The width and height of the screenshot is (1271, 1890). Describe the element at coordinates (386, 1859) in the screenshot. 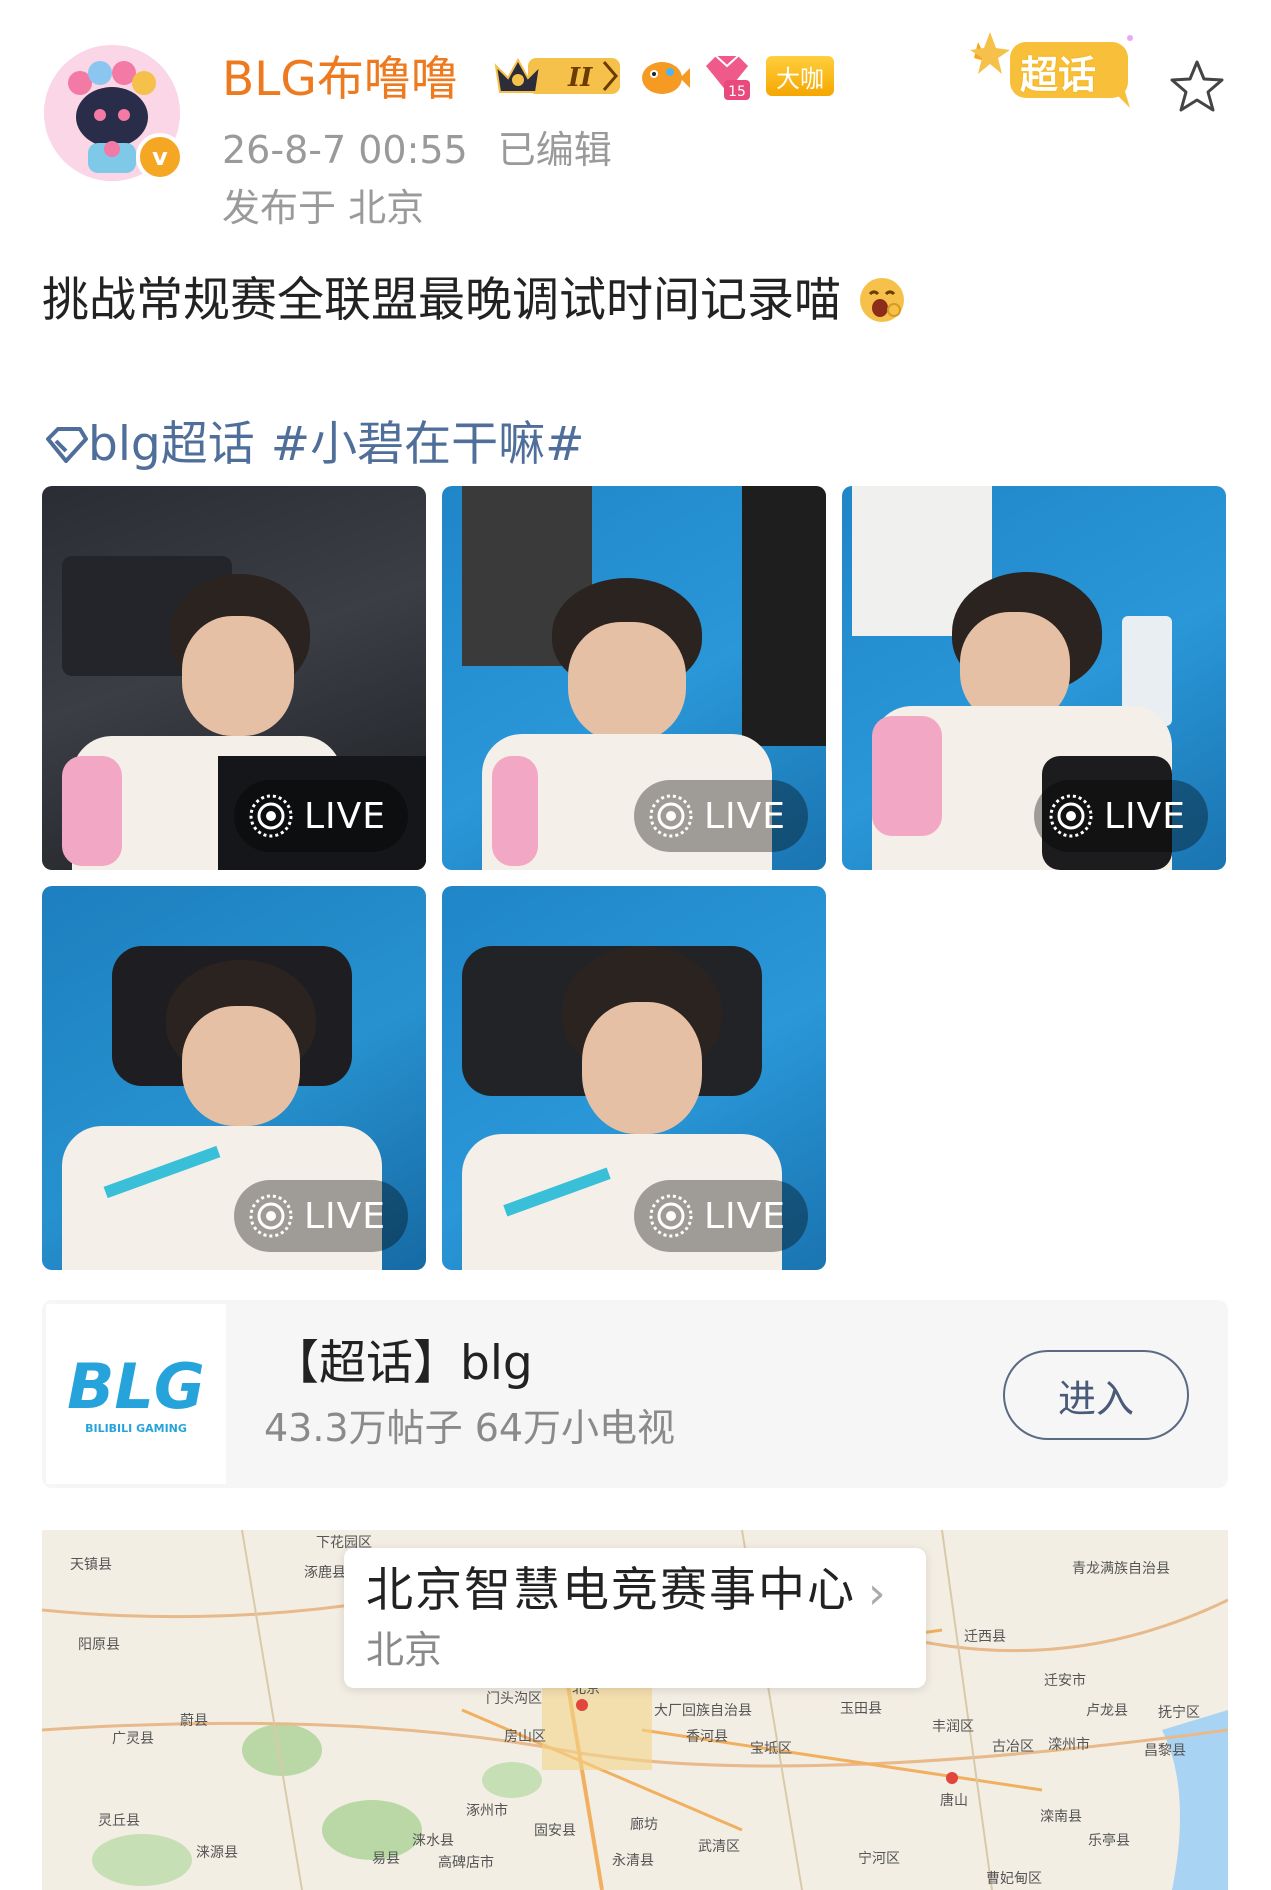

I see `map-place-label: 易县` at that location.